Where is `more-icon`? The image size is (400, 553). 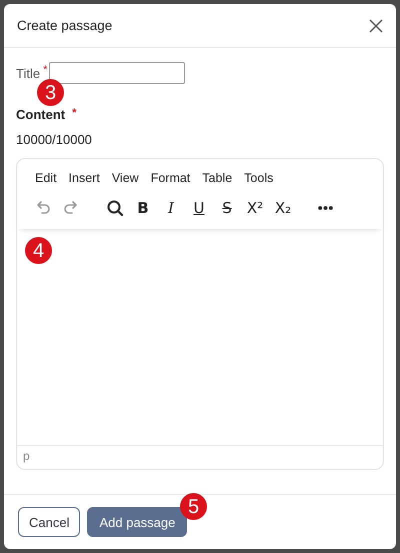
more-icon is located at coordinates (325, 208).